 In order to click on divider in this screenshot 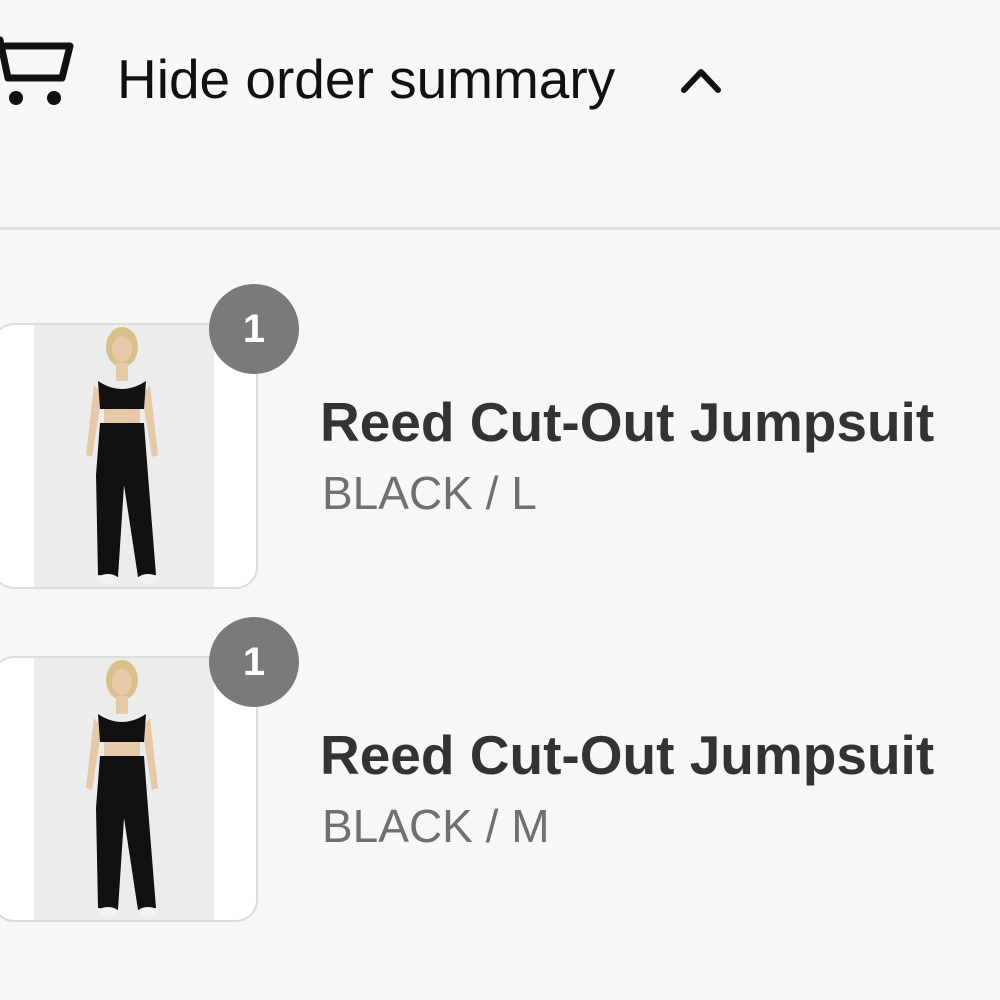, I will do `click(500, 228)`.